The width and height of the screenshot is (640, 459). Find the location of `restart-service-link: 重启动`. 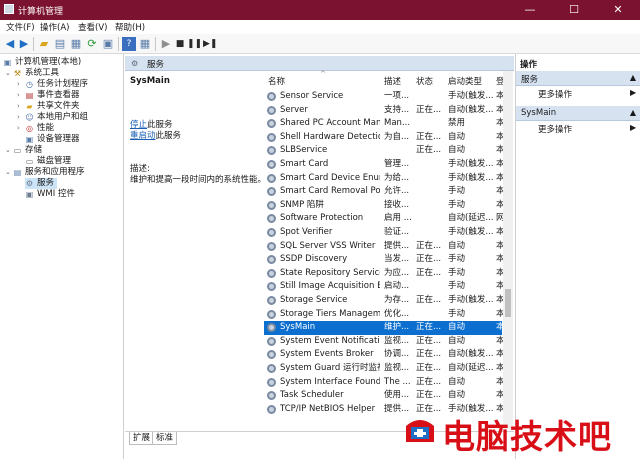

restart-service-link: 重启动 is located at coordinates (143, 136).